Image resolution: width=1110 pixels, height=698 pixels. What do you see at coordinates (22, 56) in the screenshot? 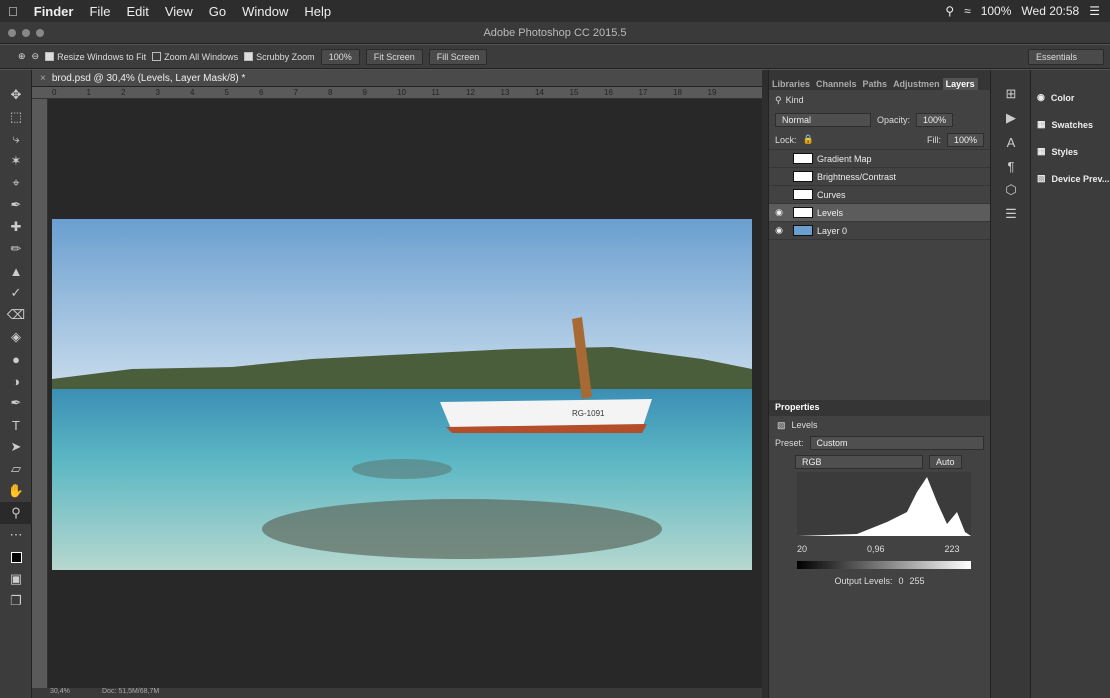
I see `zoom-in-icon: ⊕` at bounding box center [22, 56].